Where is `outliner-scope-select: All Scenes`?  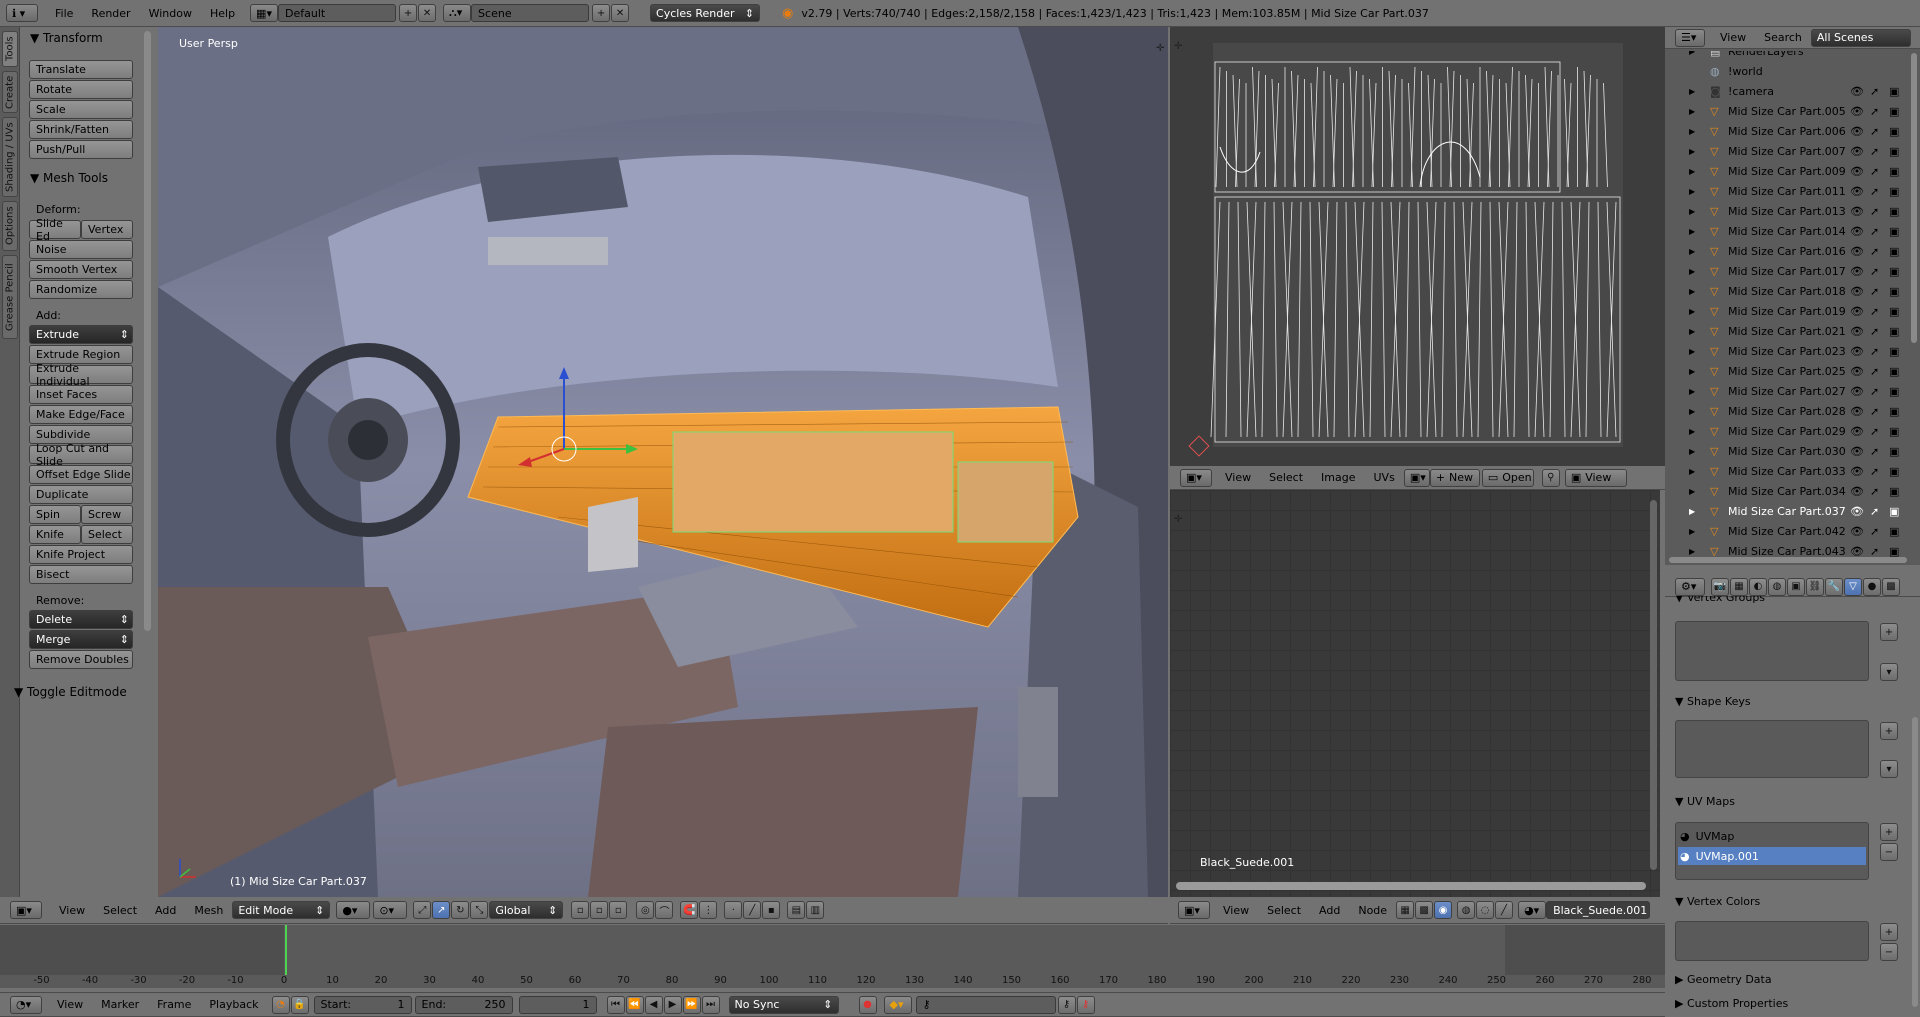 outliner-scope-select: All Scenes is located at coordinates (1860, 37).